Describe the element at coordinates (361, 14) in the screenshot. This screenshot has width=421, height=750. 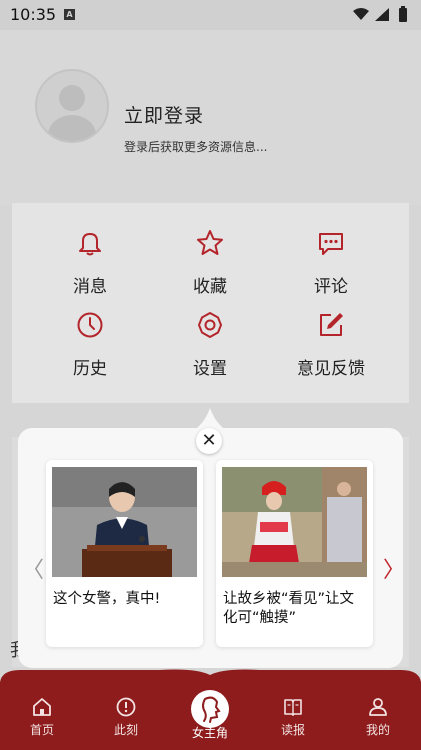
I see `wifi-icon` at that location.